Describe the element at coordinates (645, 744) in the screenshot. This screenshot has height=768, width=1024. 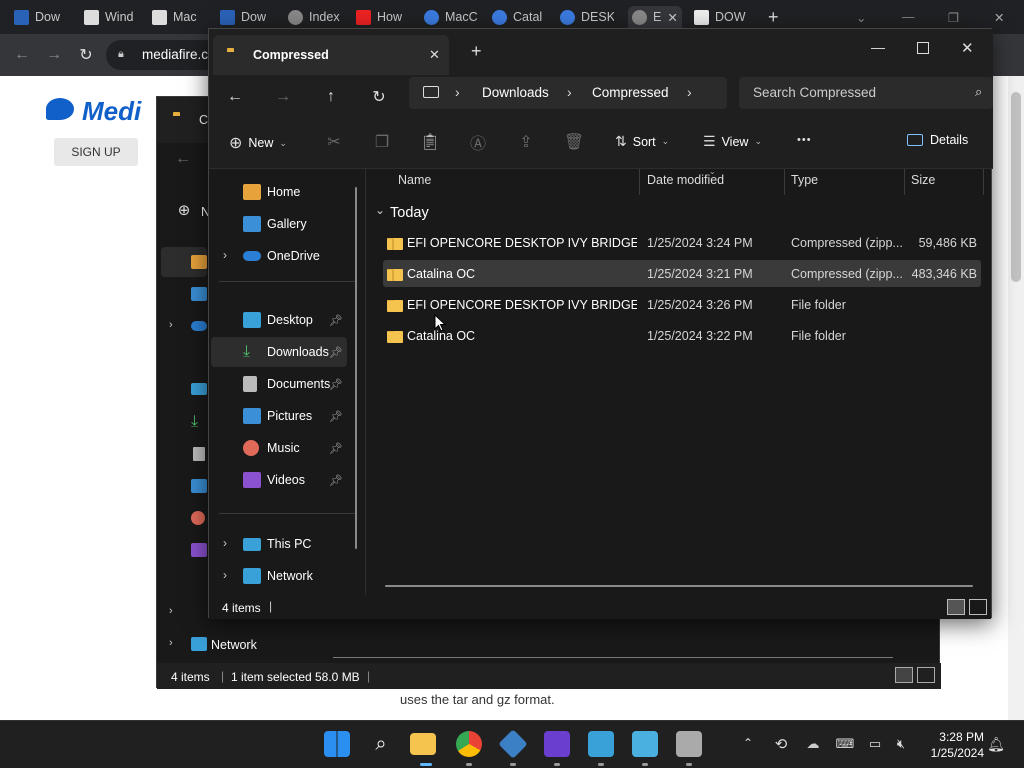
I see `control-panel-icon` at that location.